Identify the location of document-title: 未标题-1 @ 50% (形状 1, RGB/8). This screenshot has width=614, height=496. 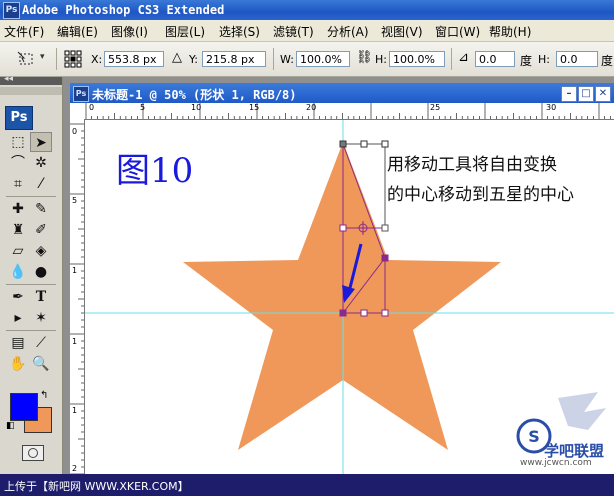
(194, 95).